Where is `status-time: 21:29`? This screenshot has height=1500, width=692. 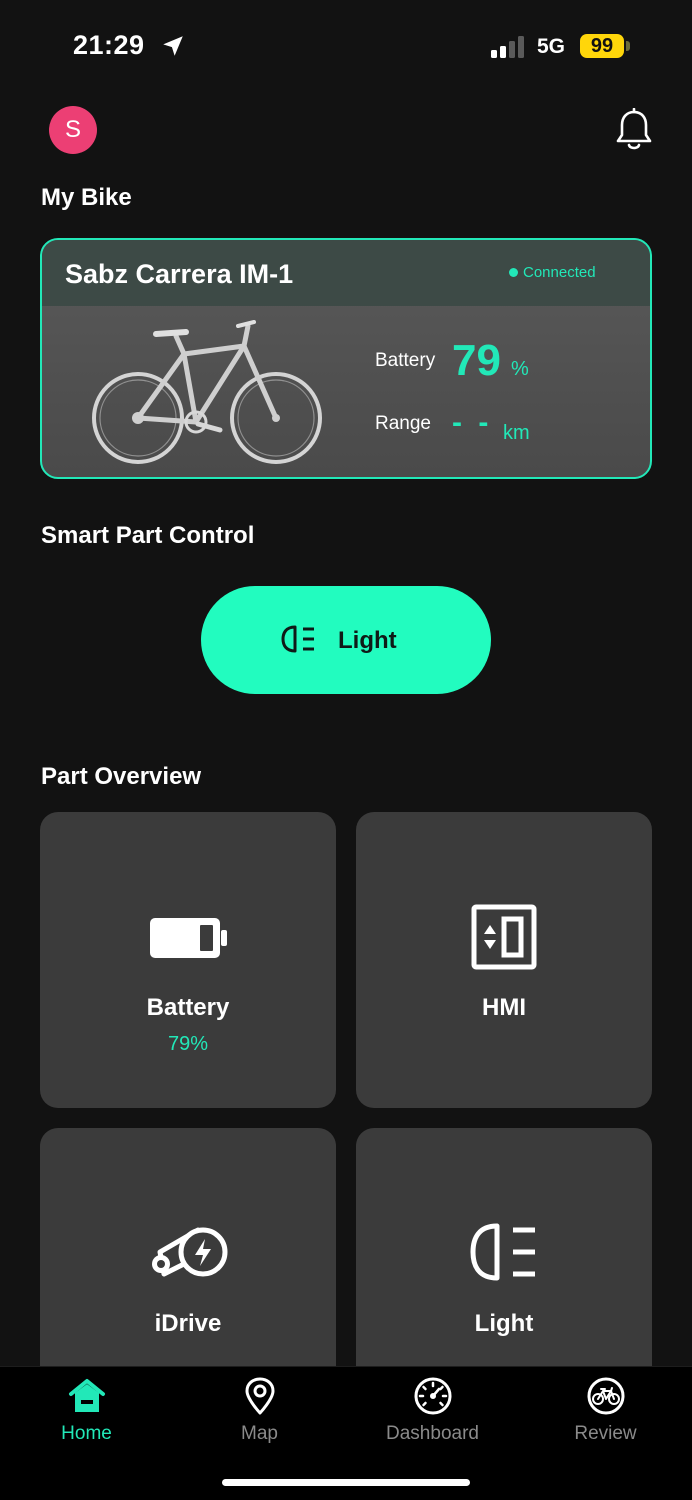
status-time: 21:29 is located at coordinates (109, 45).